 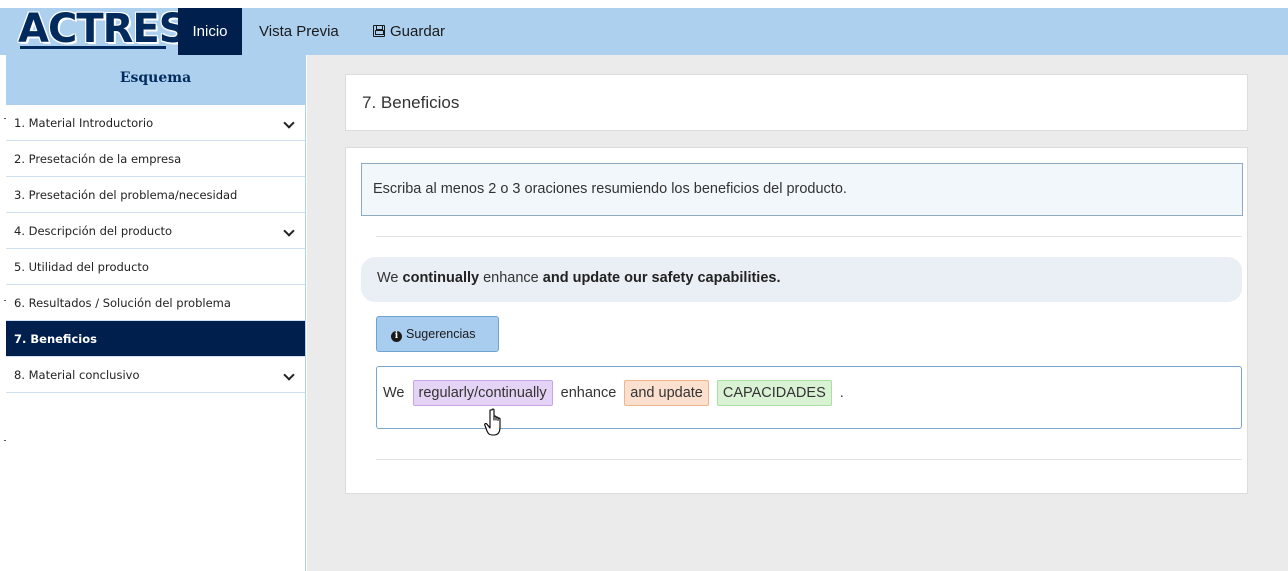 I want to click on sidebar-item-label: 6. Resultados / Solución del problema, so click(x=122, y=303).